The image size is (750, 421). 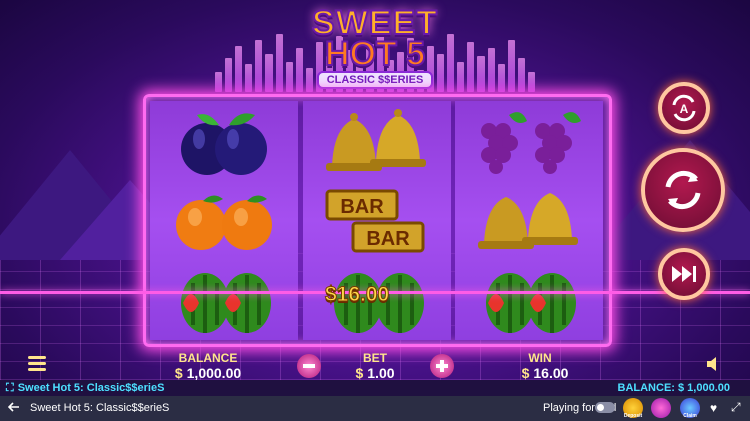 What do you see at coordinates (214, 372) in the screenshot?
I see `balance-amount: 1,000.00` at bounding box center [214, 372].